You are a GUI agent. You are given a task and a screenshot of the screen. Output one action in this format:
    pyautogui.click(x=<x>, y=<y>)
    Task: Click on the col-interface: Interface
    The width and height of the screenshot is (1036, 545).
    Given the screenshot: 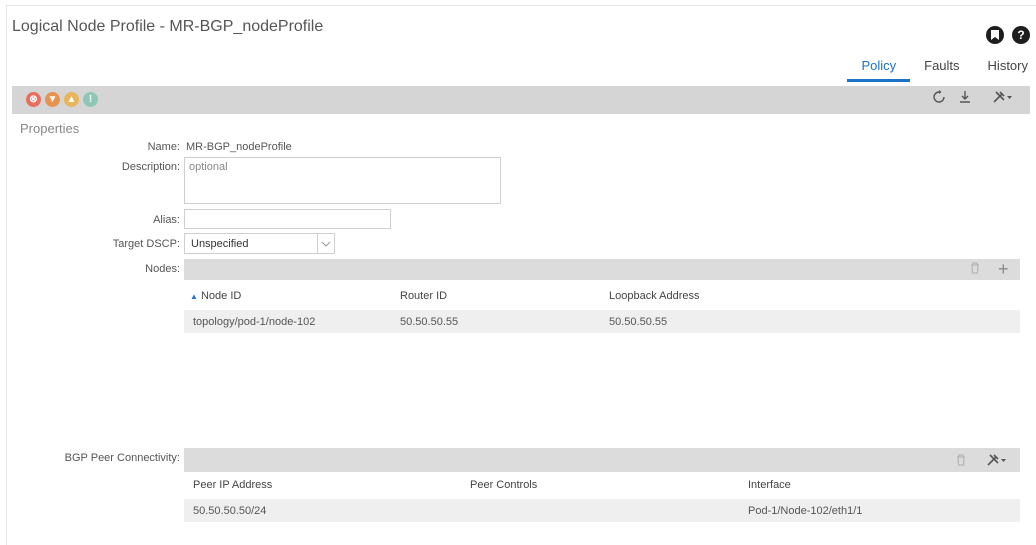 What is the action you would take?
    pyautogui.click(x=769, y=485)
    